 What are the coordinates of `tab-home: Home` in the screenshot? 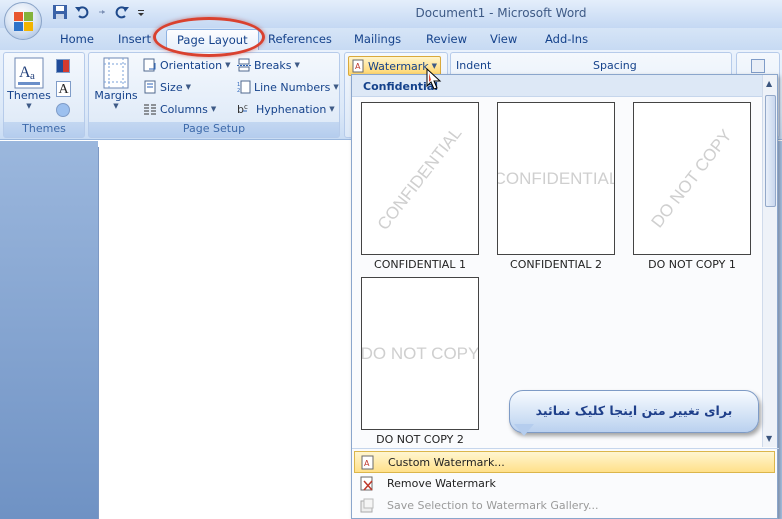 It's located at (77, 39).